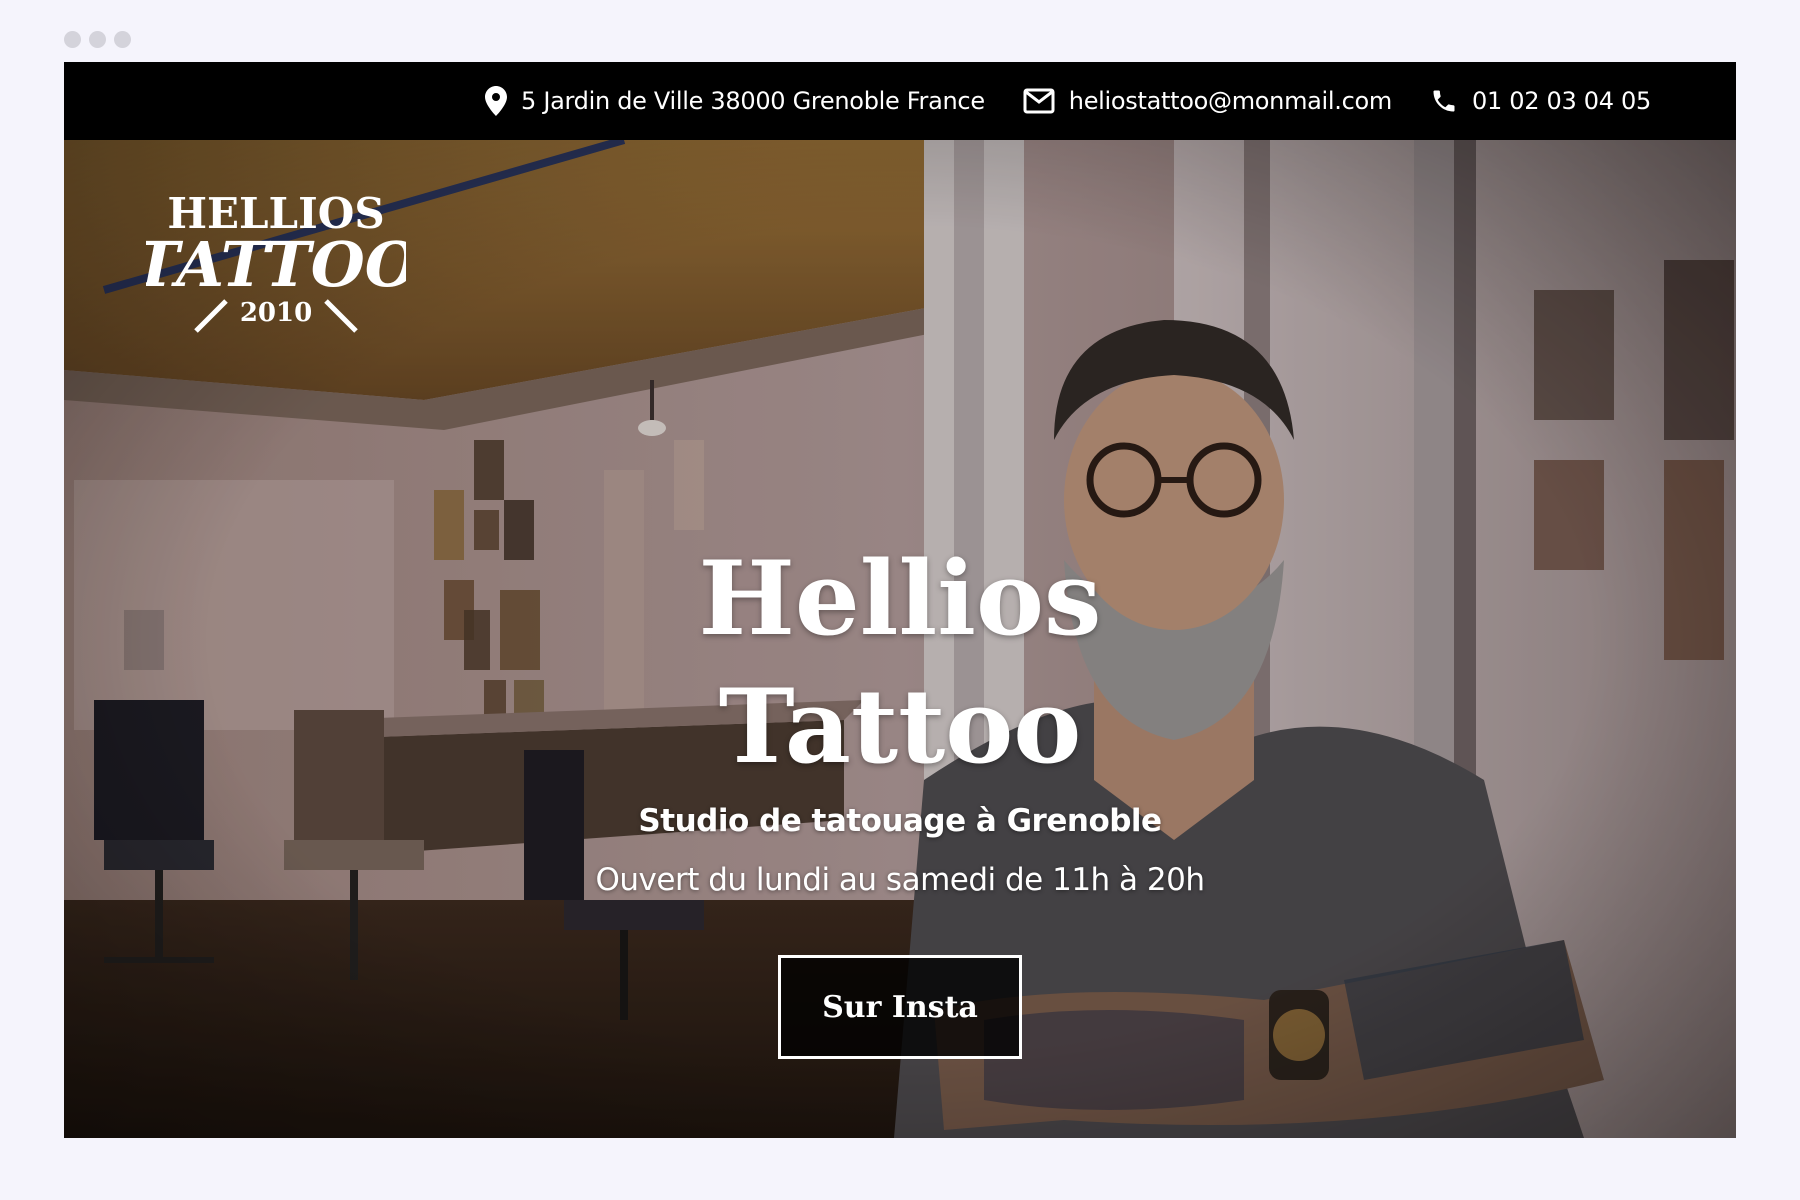  What do you see at coordinates (1444, 101) in the screenshot?
I see `phone-icon` at bounding box center [1444, 101].